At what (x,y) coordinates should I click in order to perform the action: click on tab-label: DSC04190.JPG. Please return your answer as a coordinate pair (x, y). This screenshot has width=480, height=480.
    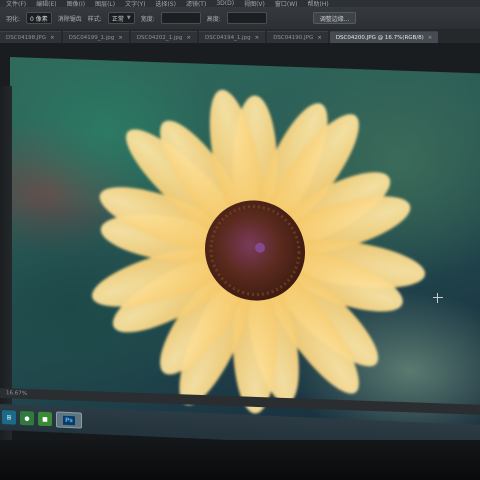
    Looking at the image, I should click on (293, 37).